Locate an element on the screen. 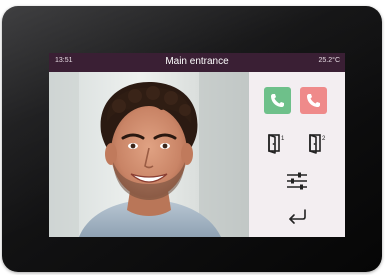  accept-call-icon is located at coordinates (277, 100).